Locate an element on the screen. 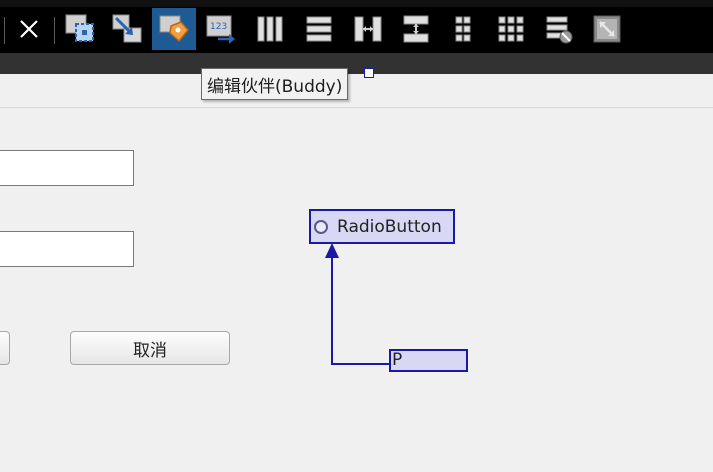 This screenshot has width=713, height=472. tooltip-text: 编辑伙伴(Buddy) is located at coordinates (275, 86).